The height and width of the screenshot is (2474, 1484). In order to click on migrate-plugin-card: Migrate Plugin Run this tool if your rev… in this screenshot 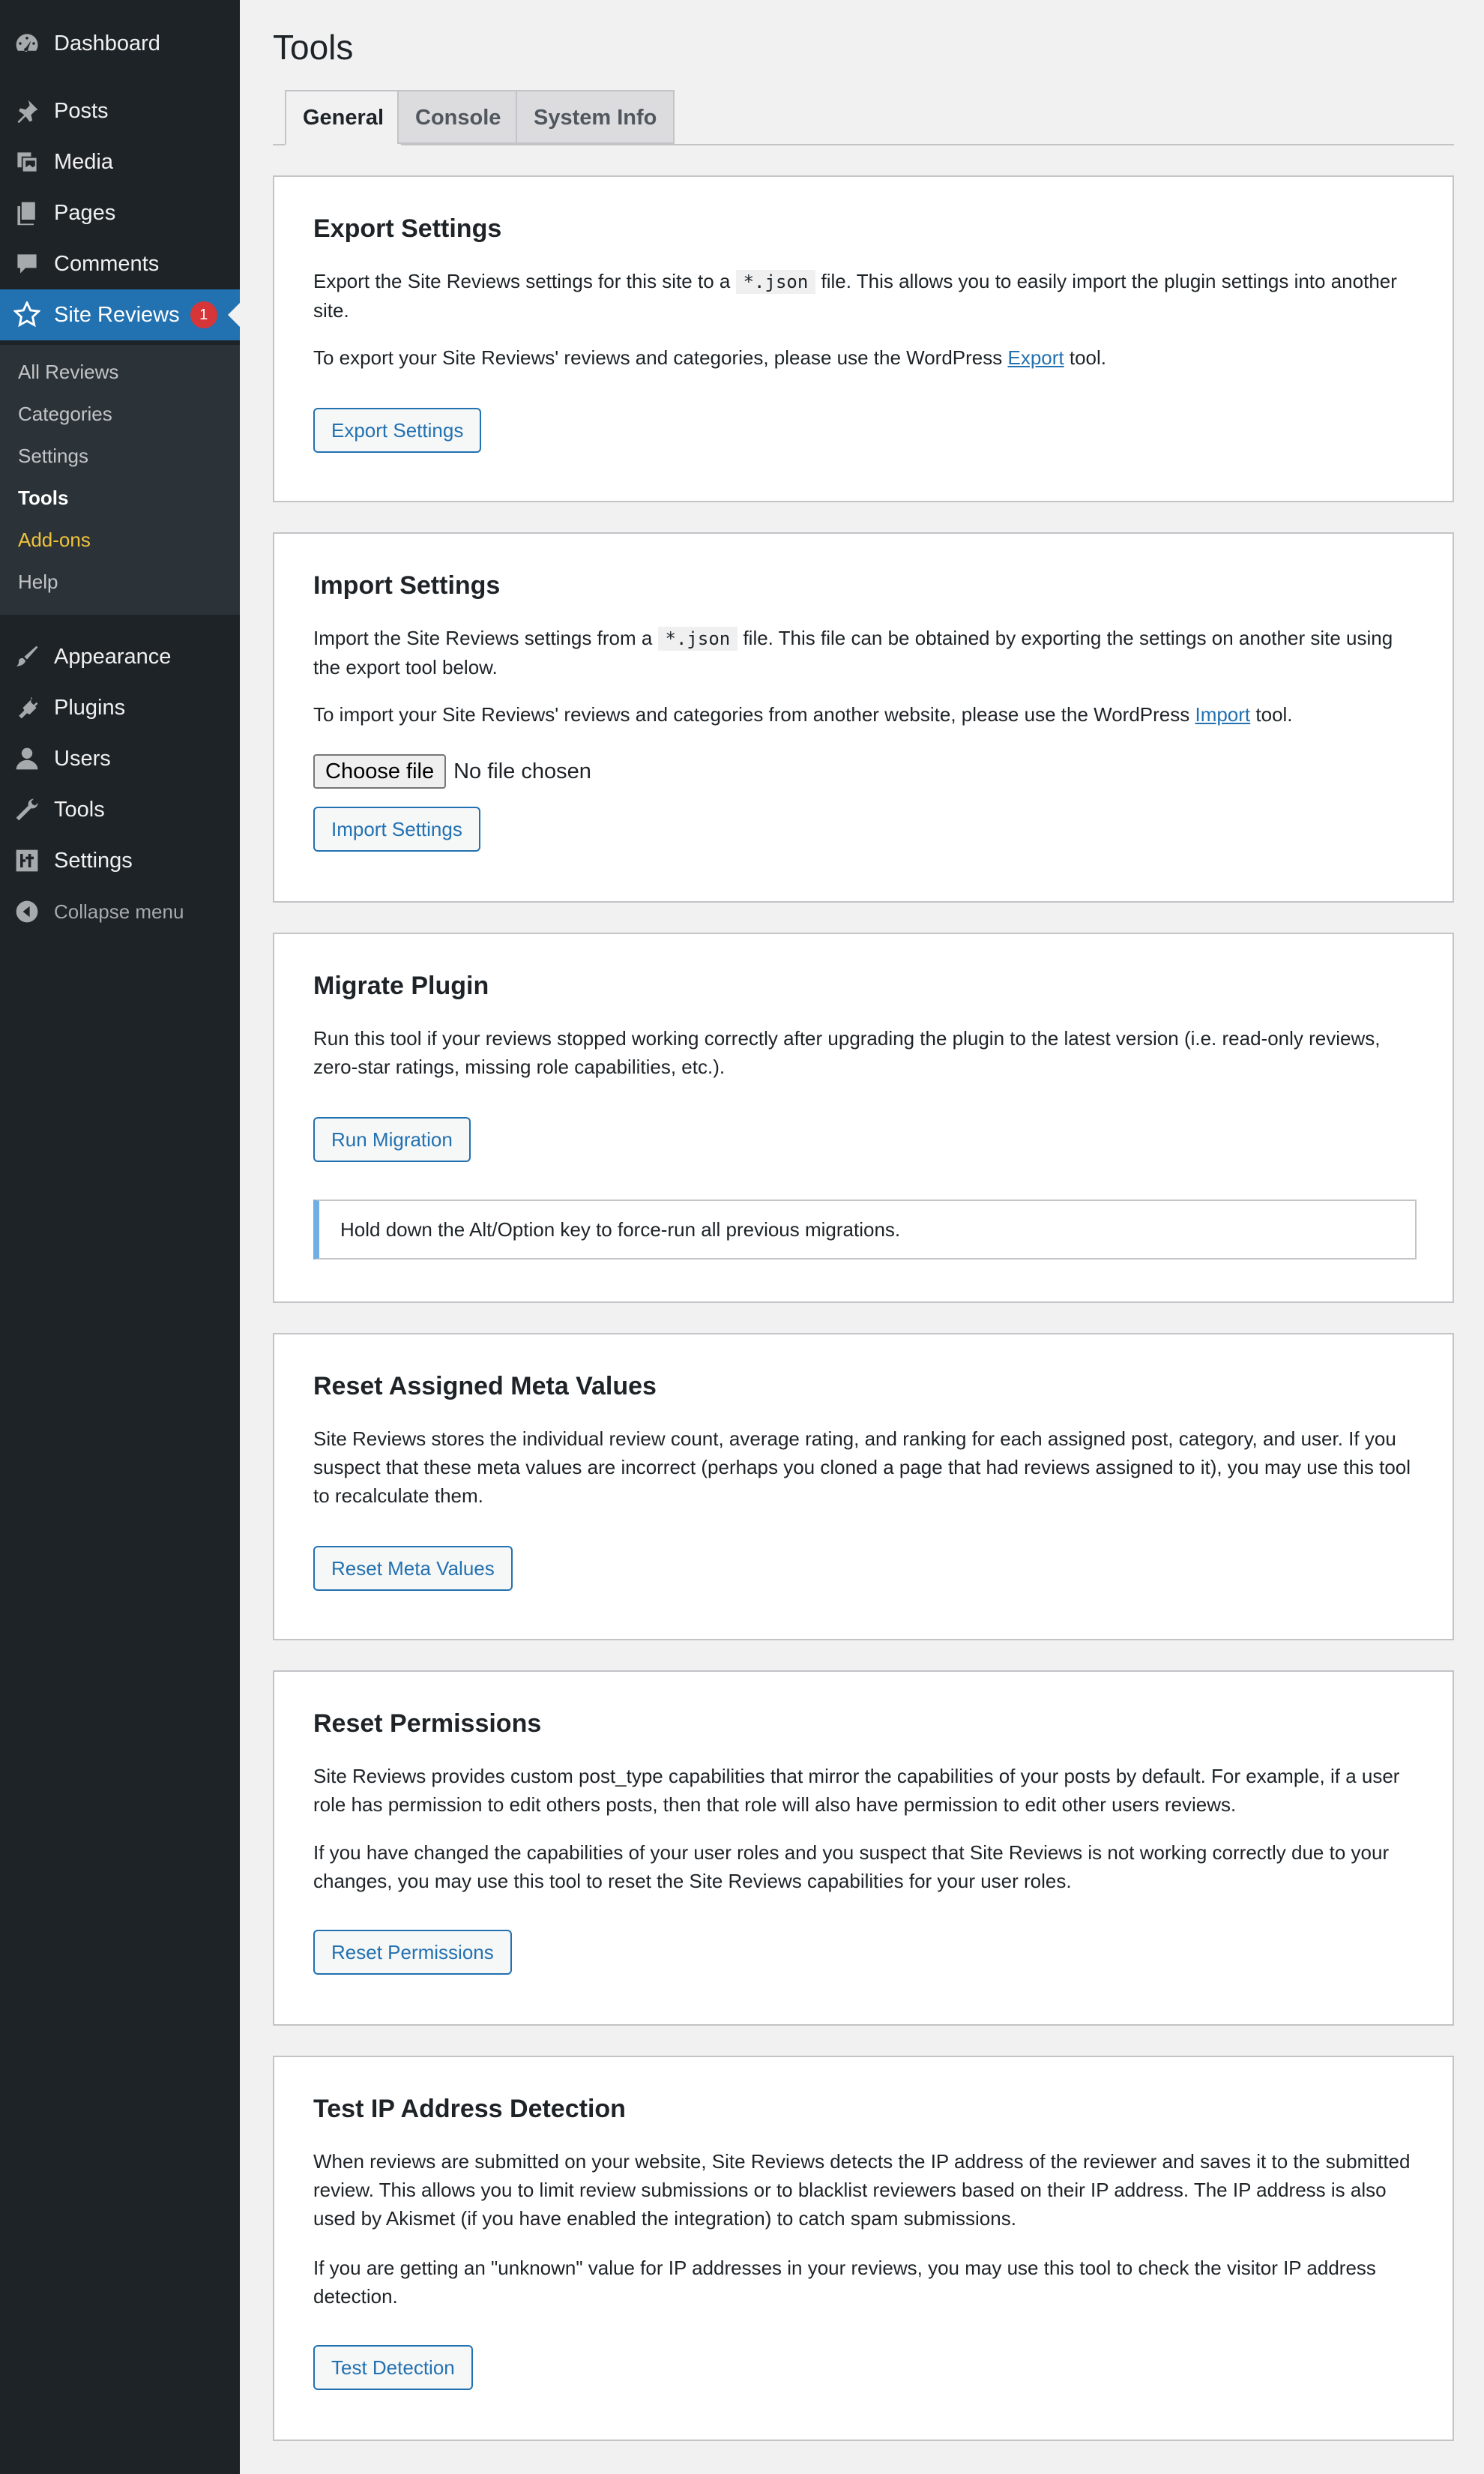, I will do `click(864, 1118)`.